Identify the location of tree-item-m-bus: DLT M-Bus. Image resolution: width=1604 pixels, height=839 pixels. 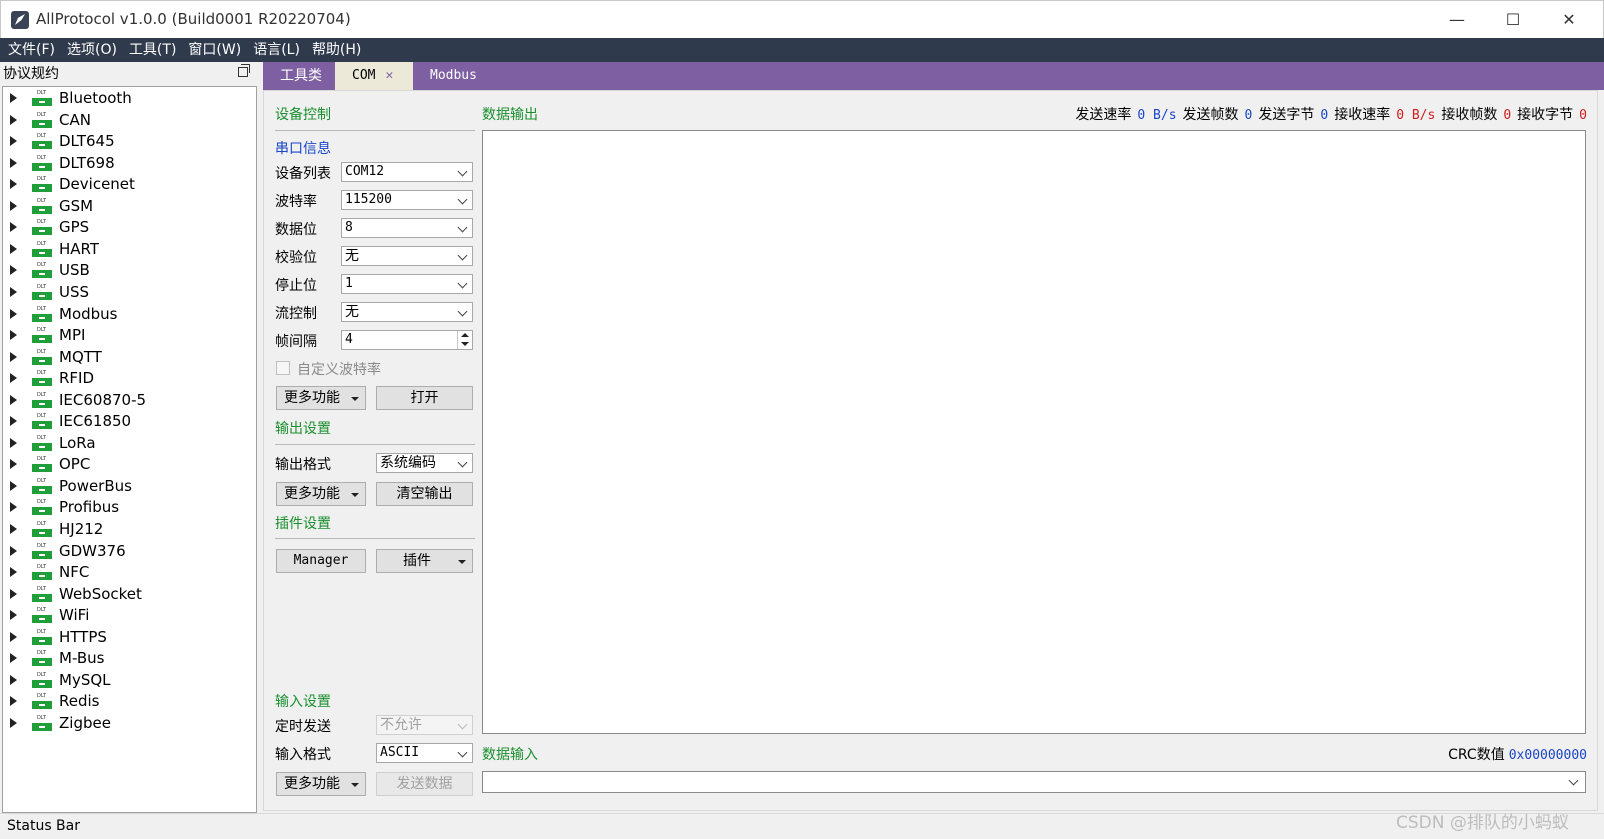
(128, 658).